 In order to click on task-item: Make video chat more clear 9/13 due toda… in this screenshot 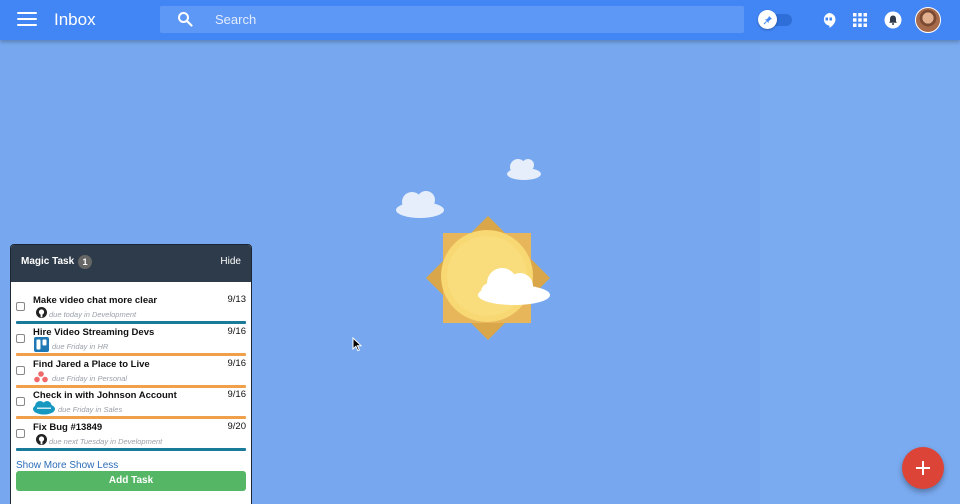, I will do `click(131, 308)`.